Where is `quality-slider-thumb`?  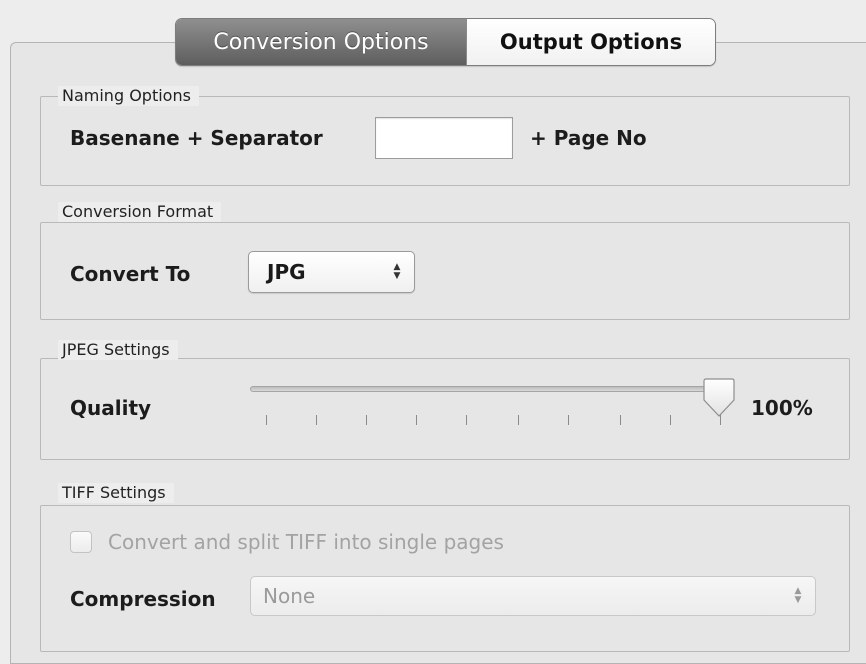 quality-slider-thumb is located at coordinates (719, 399).